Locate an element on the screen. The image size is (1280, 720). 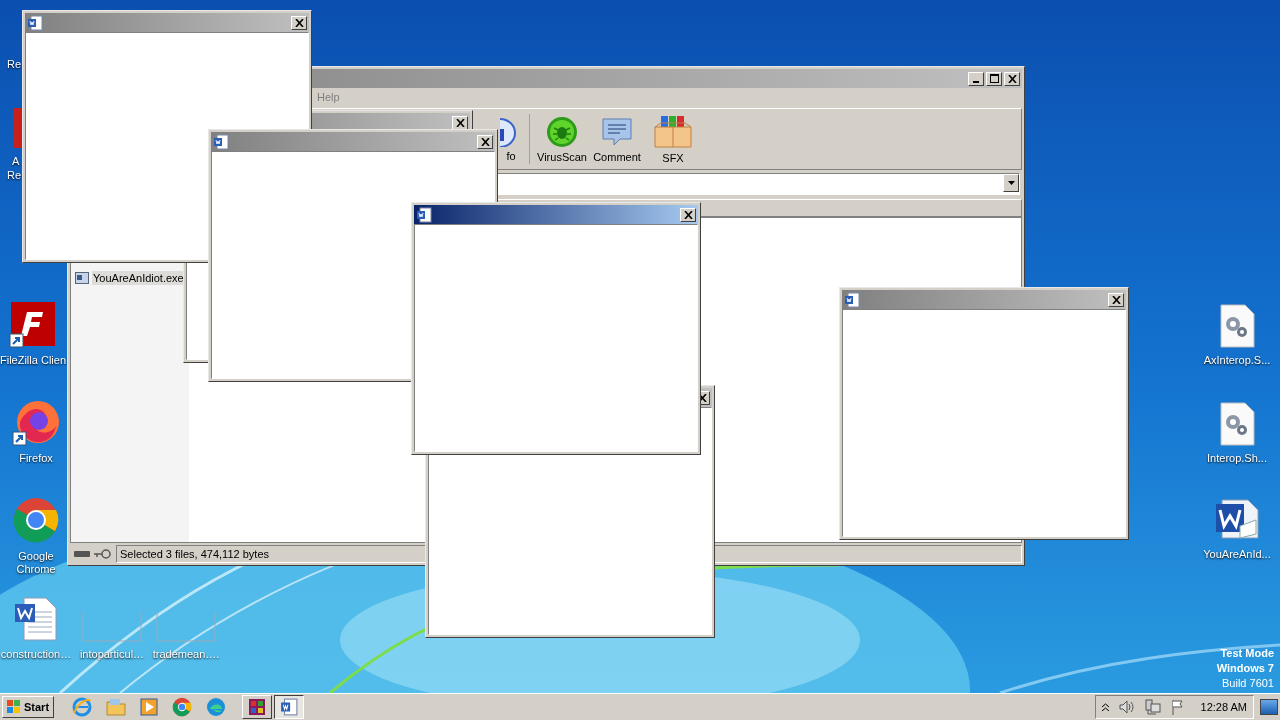
system-notice: Build 7601 is located at coordinates (1248, 683).